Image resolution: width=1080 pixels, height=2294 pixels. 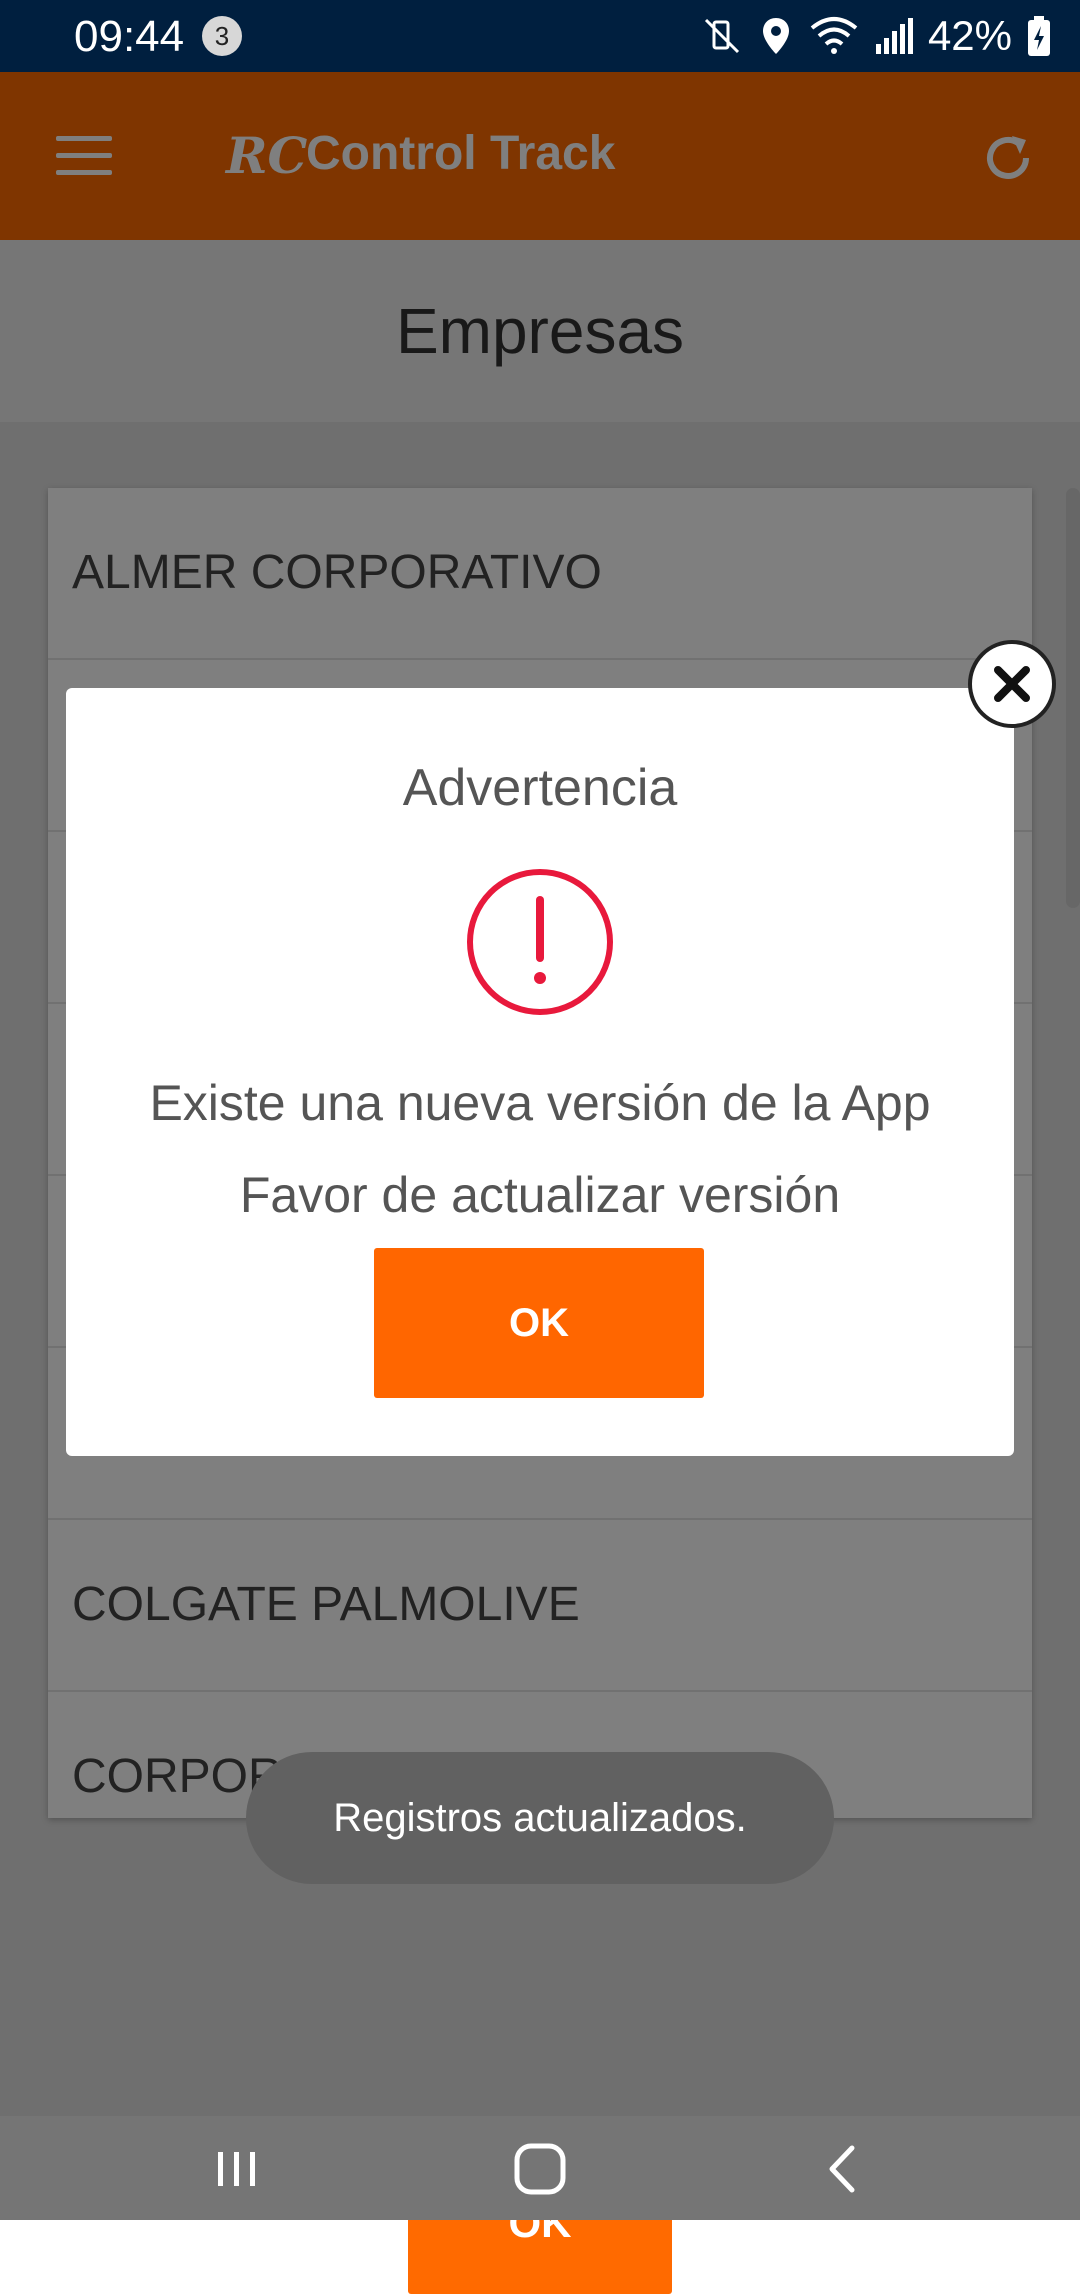 I want to click on status-bar: 09:44 3 42%, so click(x=540, y=36).